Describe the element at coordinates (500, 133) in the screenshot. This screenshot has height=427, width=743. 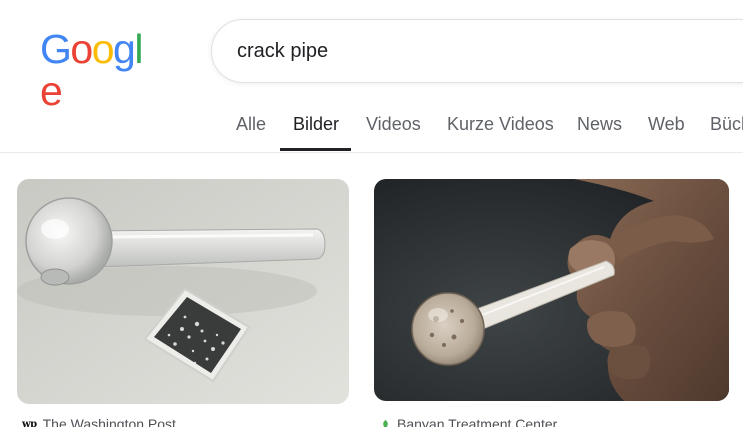
I see `tab-kurze-videos: Kurze Videos` at that location.